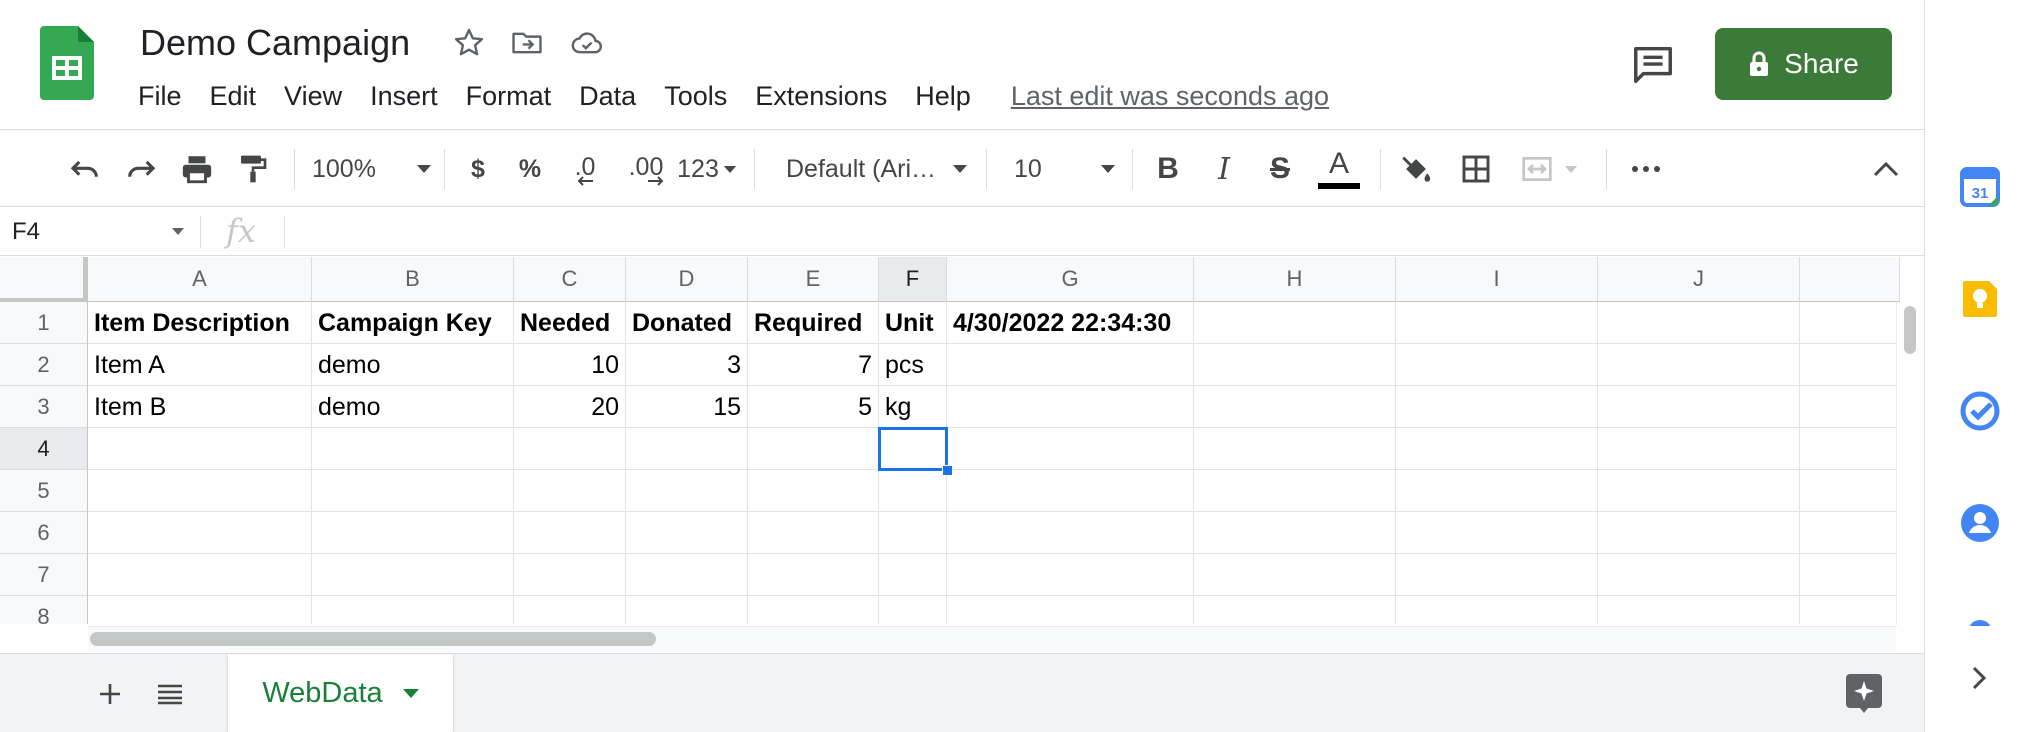  Describe the element at coordinates (313, 96) in the screenshot. I see `menu-view: View` at that location.